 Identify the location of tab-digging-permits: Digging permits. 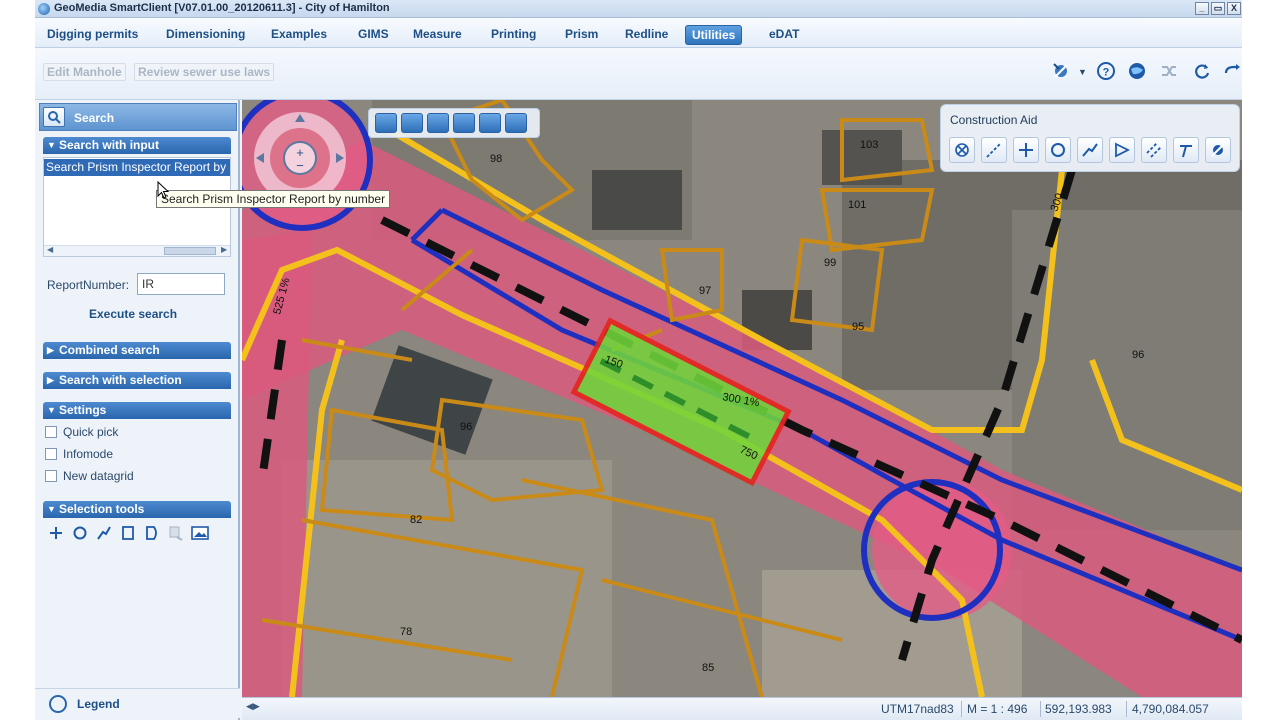
(92, 35).